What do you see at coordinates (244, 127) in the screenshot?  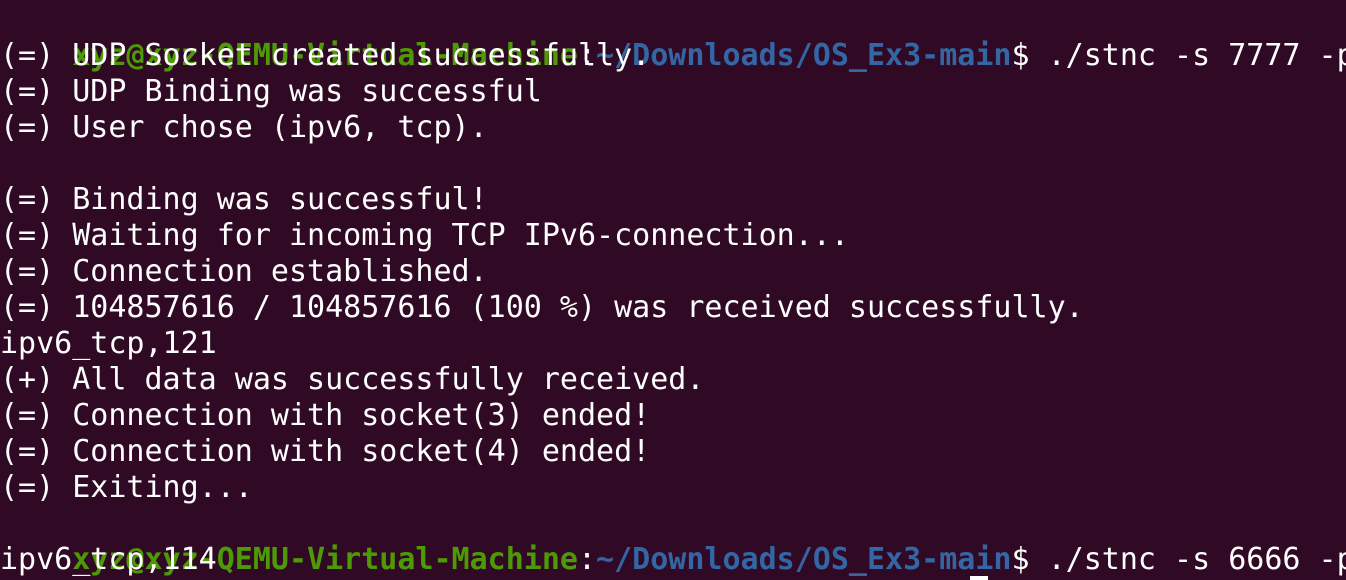 I see `output-line: (=) User chose (ipv6, tcp).` at bounding box center [244, 127].